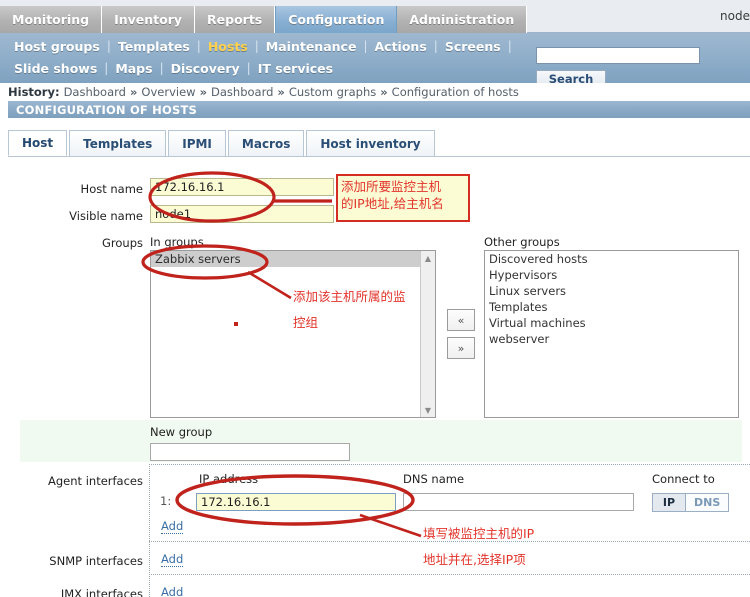  I want to click on nav-tab-administration: Administration, so click(462, 19).